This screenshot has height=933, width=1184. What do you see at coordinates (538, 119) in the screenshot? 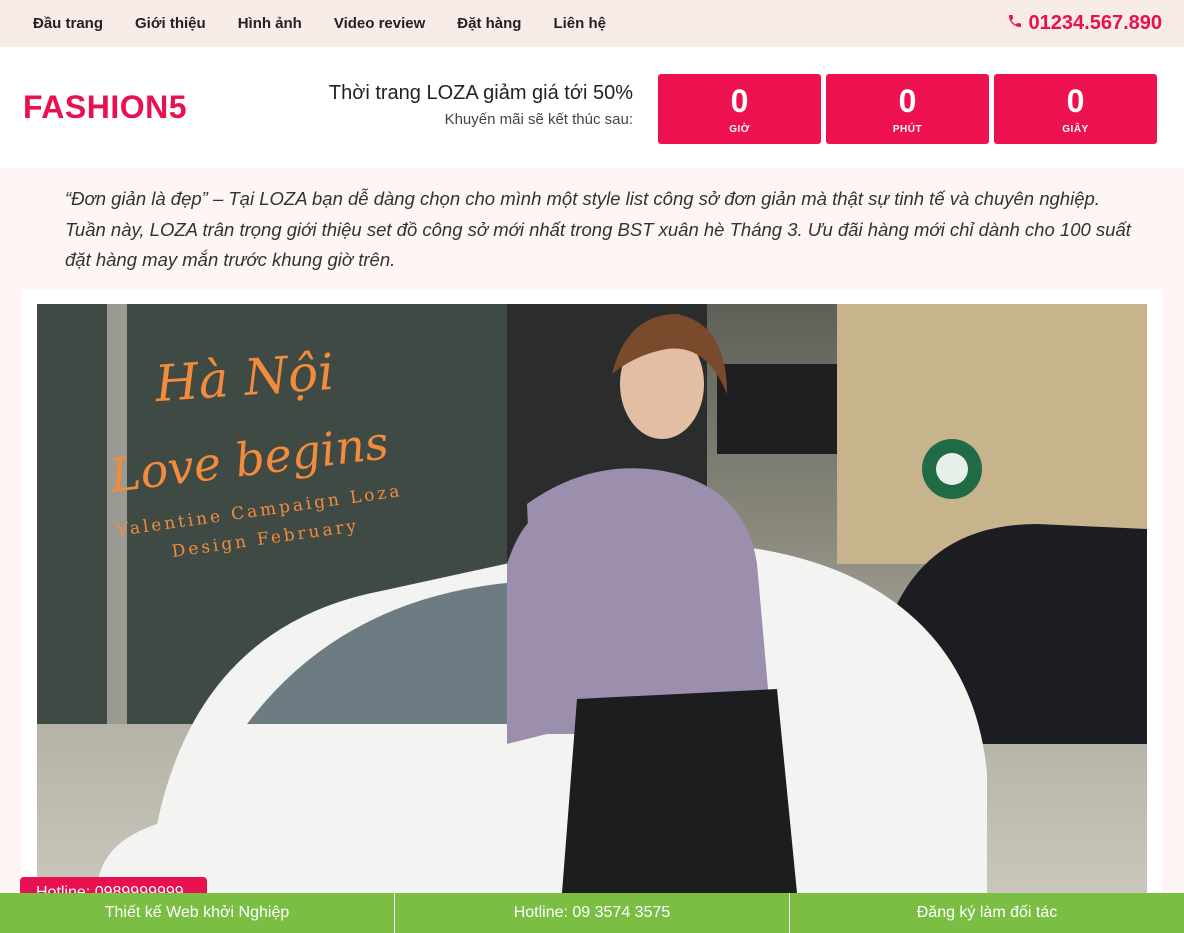
I see `promo-subtitle: Khuyến mãi sẽ kết thúc sau:` at bounding box center [538, 119].